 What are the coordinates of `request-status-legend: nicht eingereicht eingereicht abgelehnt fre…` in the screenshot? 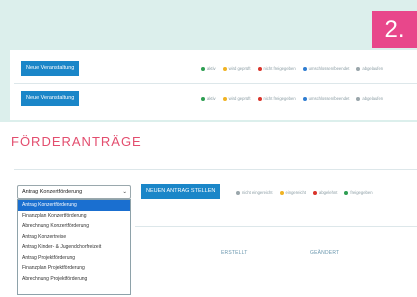 It's located at (304, 192).